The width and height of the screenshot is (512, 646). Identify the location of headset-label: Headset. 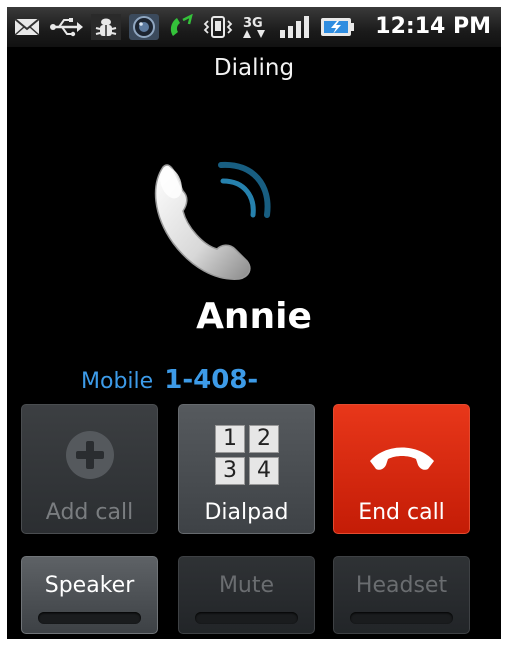
(401, 585).